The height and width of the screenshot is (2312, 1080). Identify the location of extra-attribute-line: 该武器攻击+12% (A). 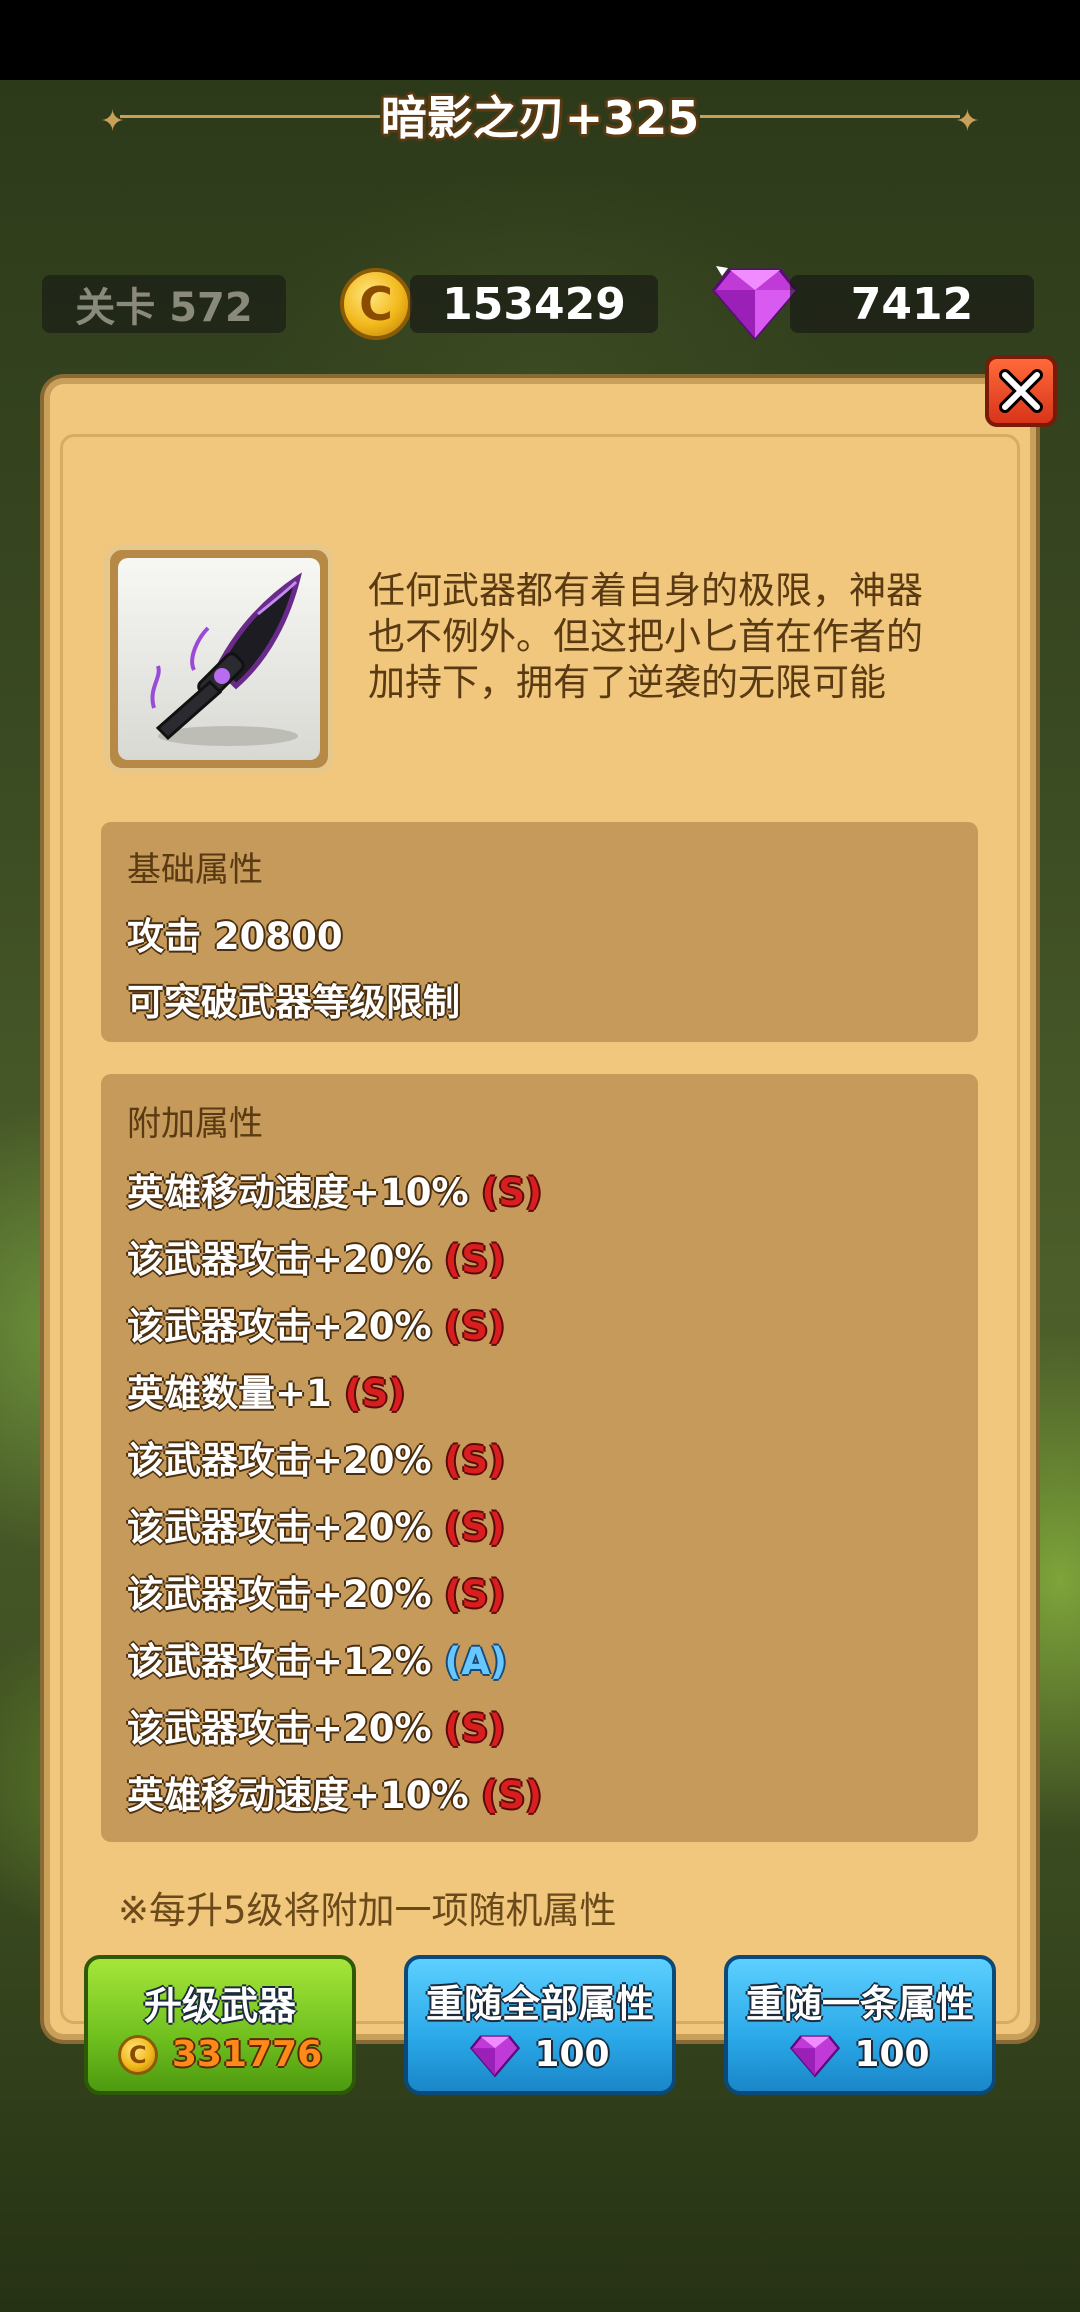
(317, 1658).